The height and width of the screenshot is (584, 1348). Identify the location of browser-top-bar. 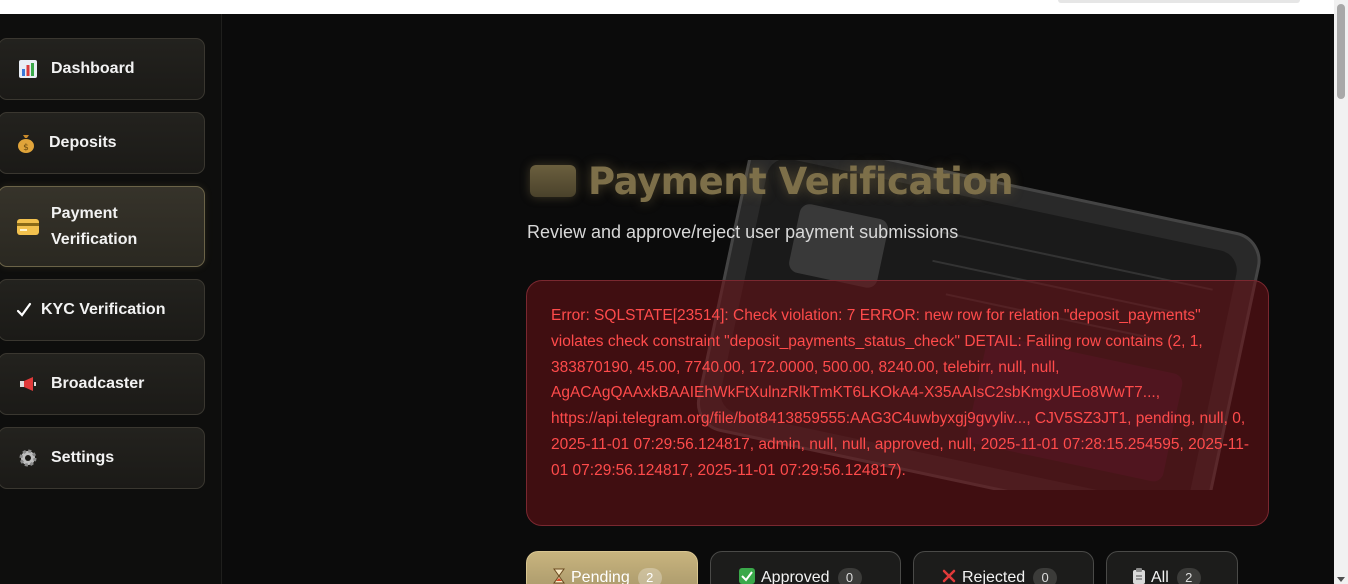
(667, 7).